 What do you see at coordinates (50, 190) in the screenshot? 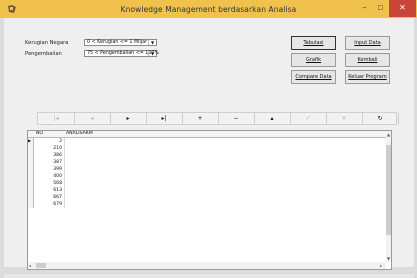
I see `cell-no: 613` at bounding box center [50, 190].